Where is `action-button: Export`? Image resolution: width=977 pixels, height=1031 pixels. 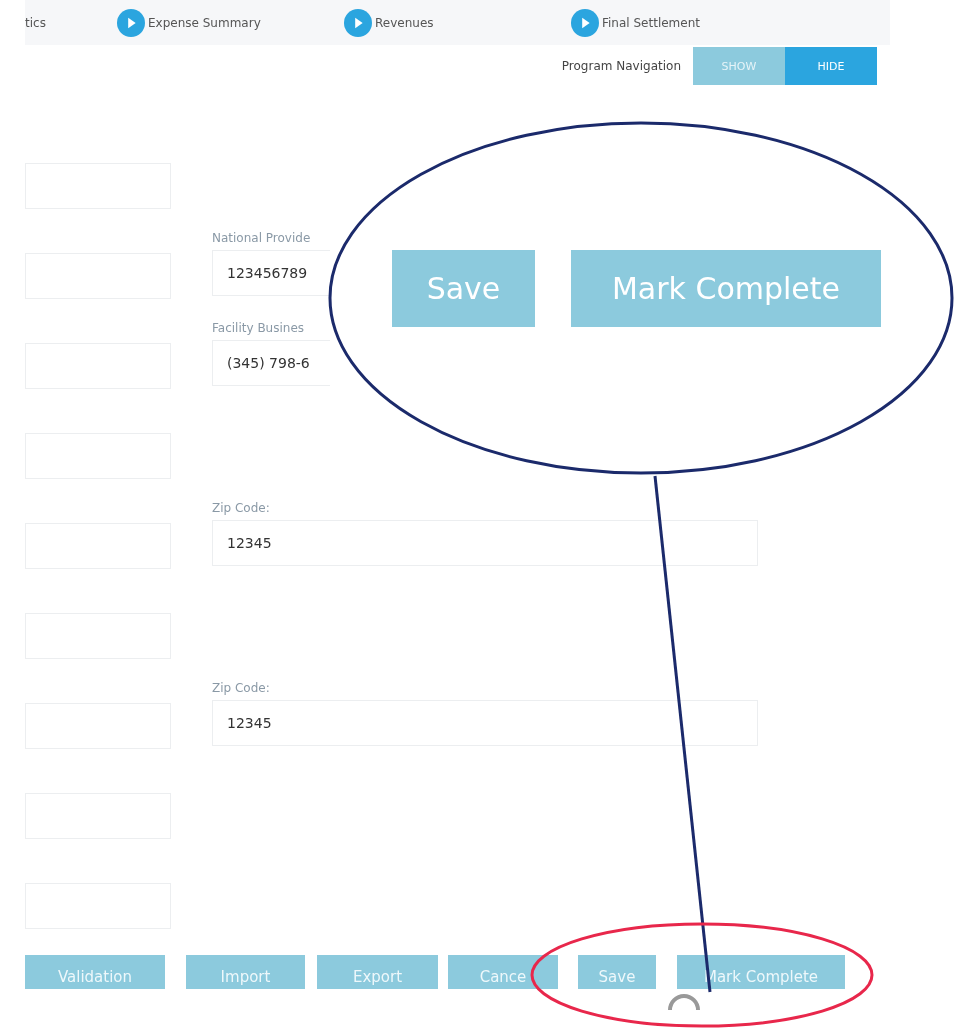
action-button: Export is located at coordinates (377, 972).